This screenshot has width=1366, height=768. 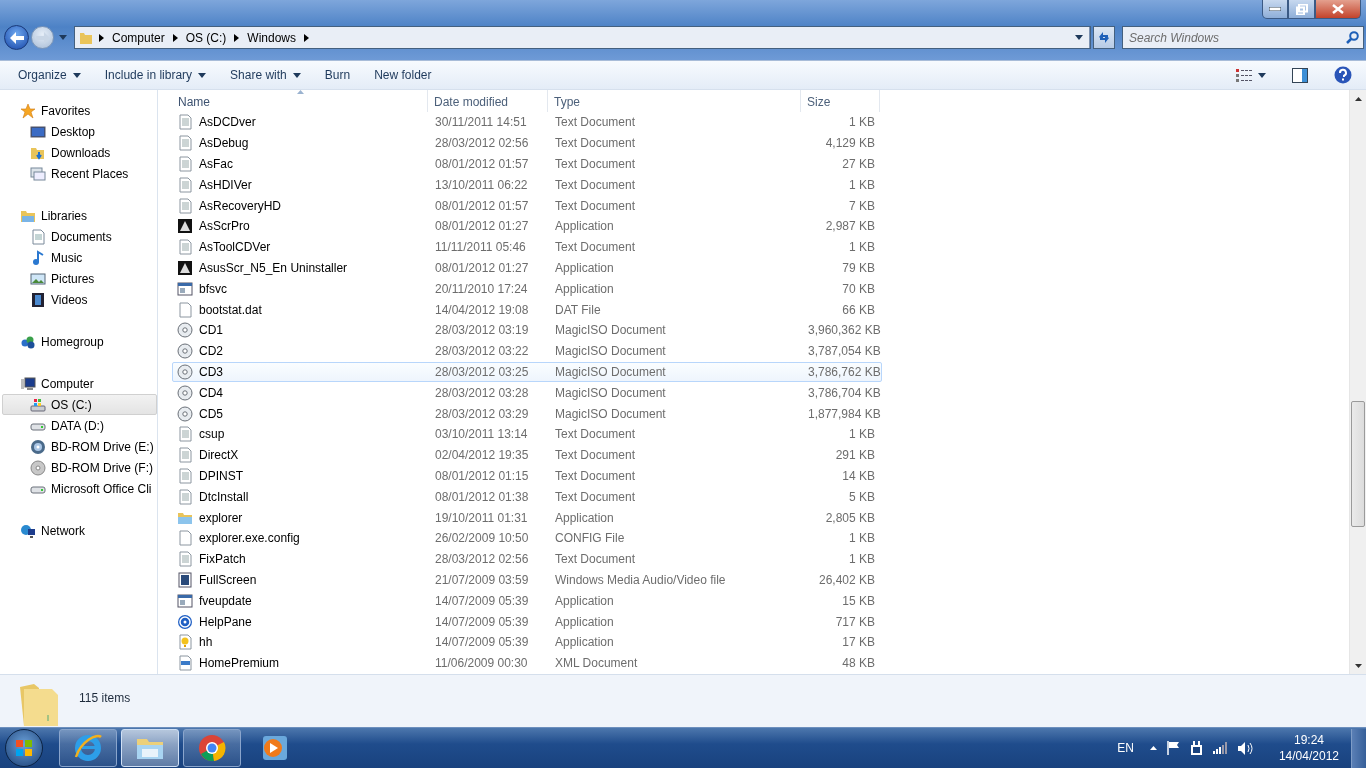 What do you see at coordinates (527, 601) in the screenshot?
I see `file-row: fveupdate 14/07/2009 05:39 Application 15 KB` at bounding box center [527, 601].